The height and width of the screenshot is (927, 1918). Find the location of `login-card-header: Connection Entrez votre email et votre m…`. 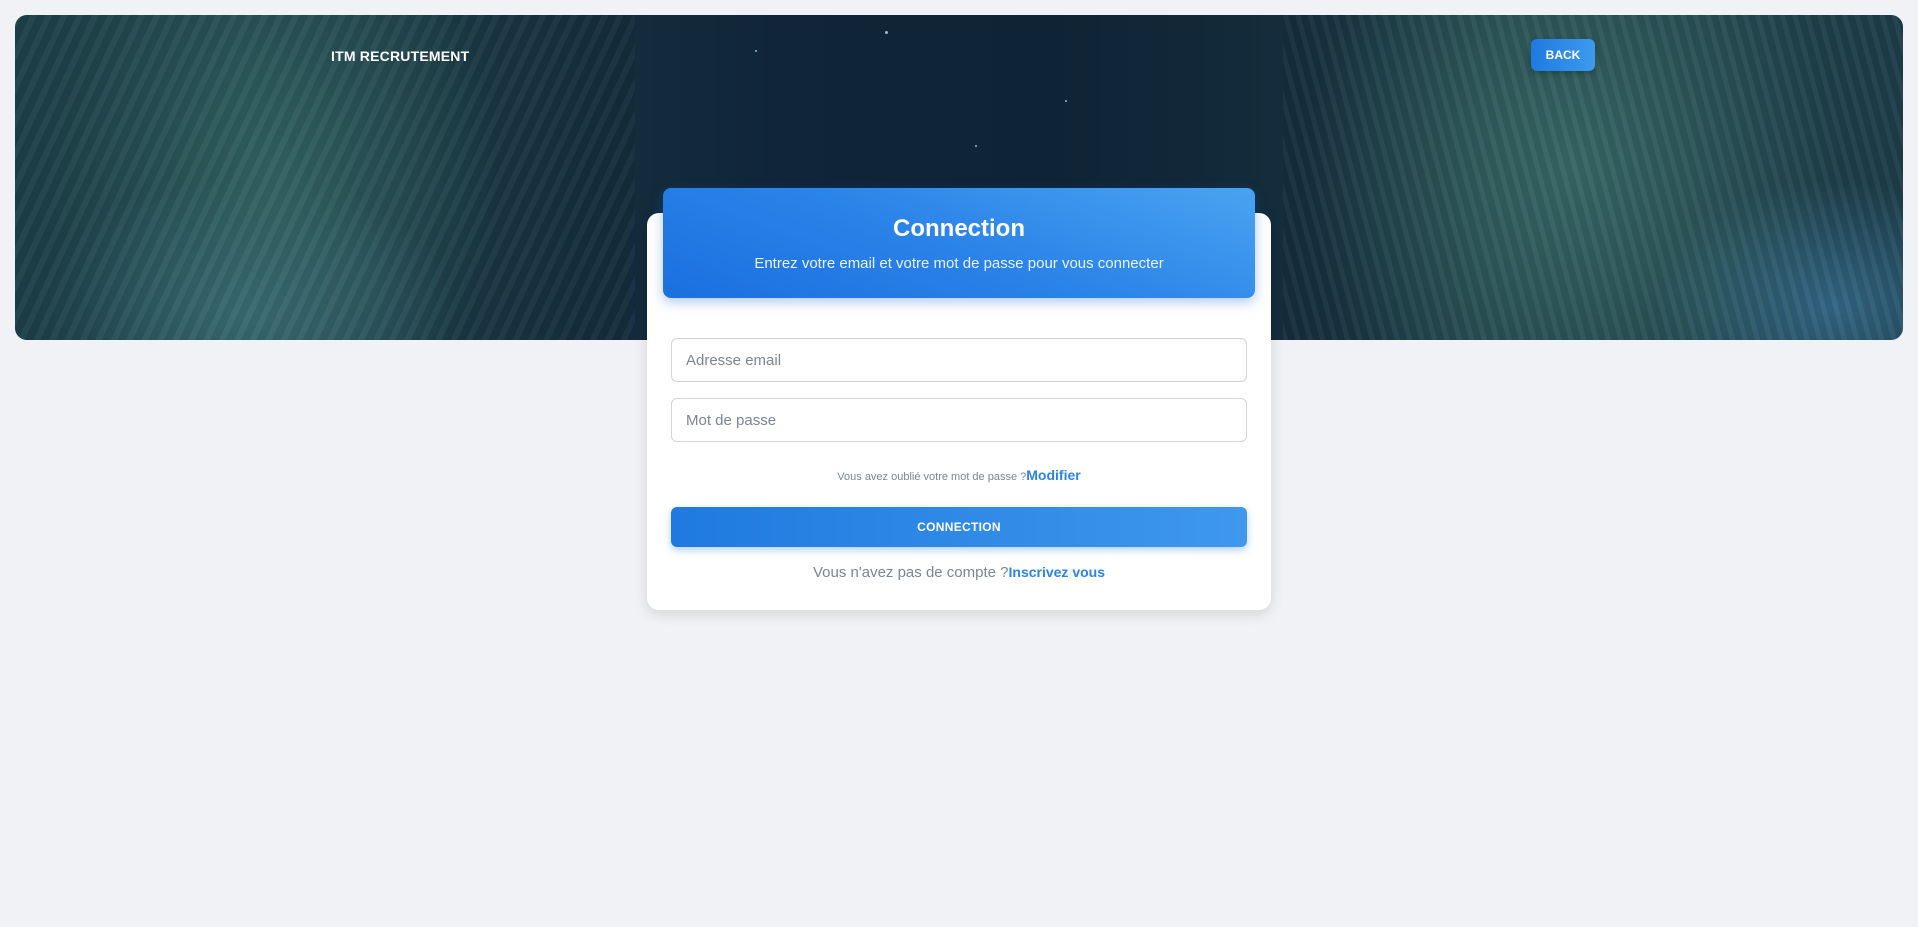

login-card-header: Connection Entrez votre email et votre m… is located at coordinates (959, 243).